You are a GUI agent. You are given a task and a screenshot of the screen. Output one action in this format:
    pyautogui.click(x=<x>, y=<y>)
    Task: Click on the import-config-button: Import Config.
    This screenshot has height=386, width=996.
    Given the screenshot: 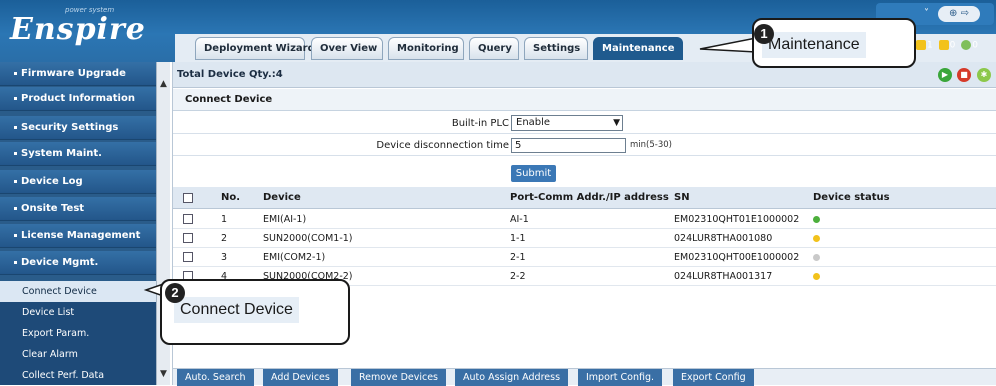 What is the action you would take?
    pyautogui.click(x=620, y=377)
    